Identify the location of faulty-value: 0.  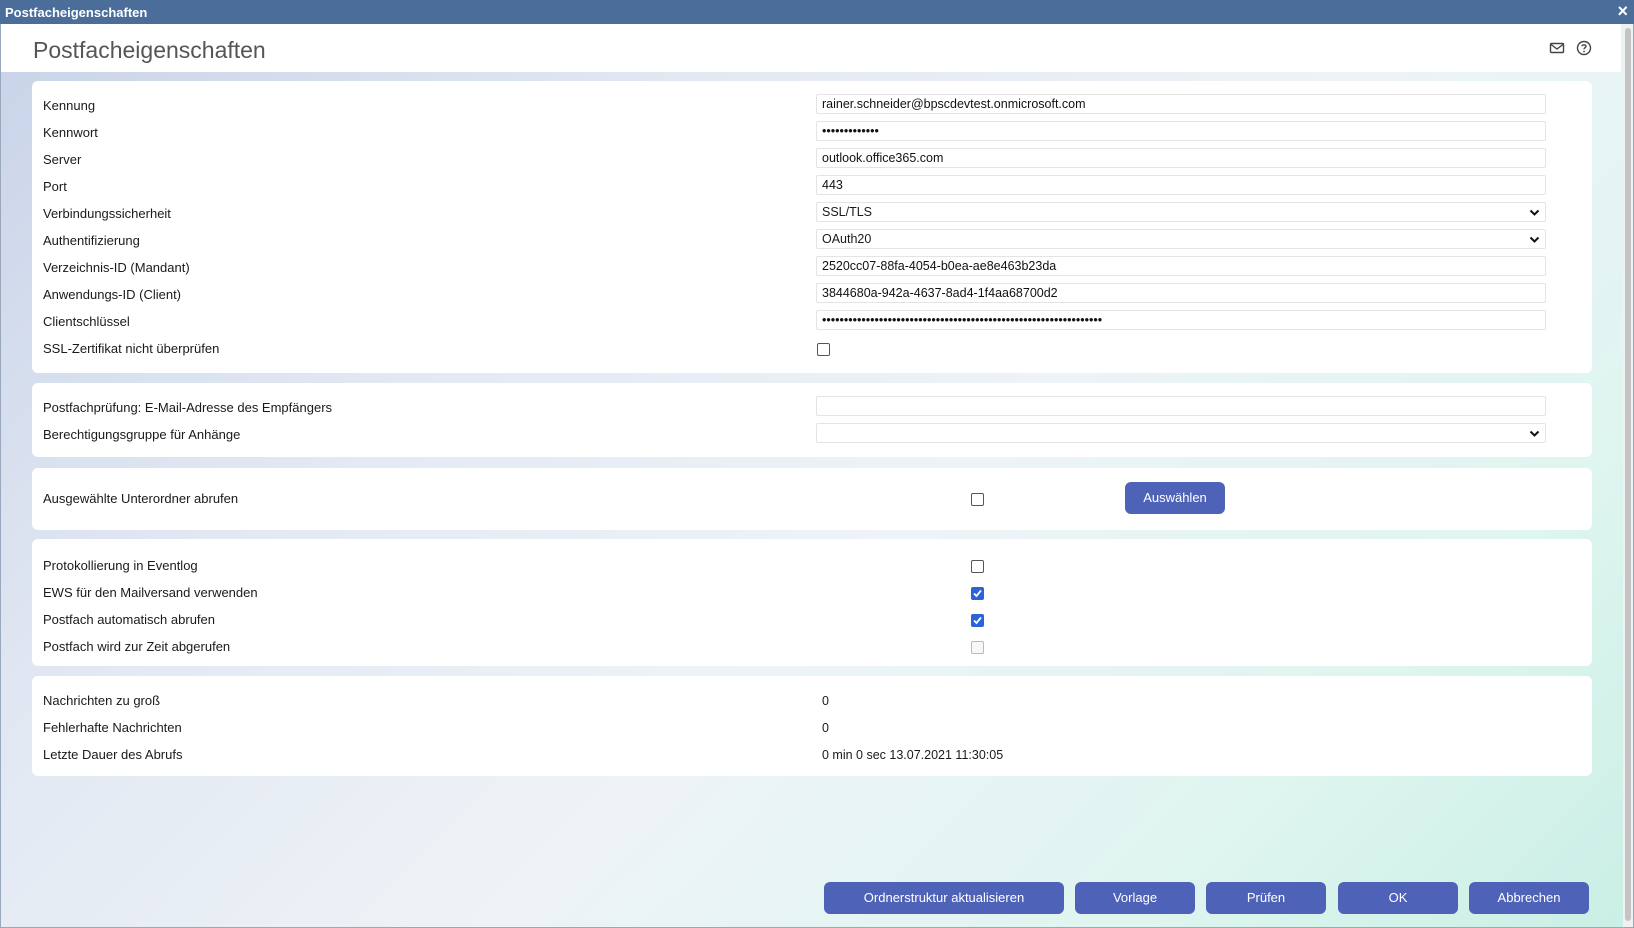
(825, 728).